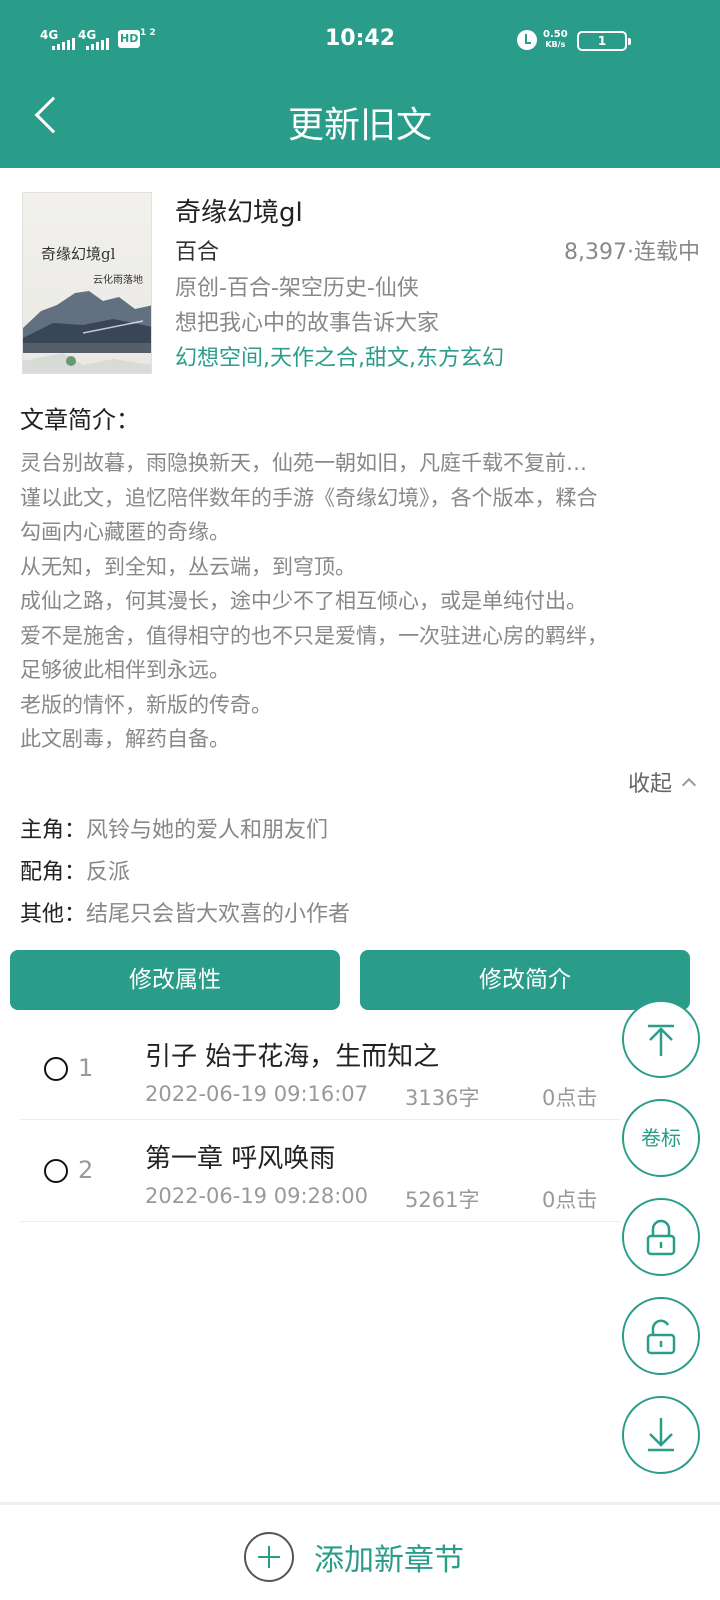  What do you see at coordinates (309, 497) in the screenshot?
I see `synopsis-line: 谨以此文，追忆陪伴数年的手游《奇缘幻境》，各个版本，糅合` at bounding box center [309, 497].